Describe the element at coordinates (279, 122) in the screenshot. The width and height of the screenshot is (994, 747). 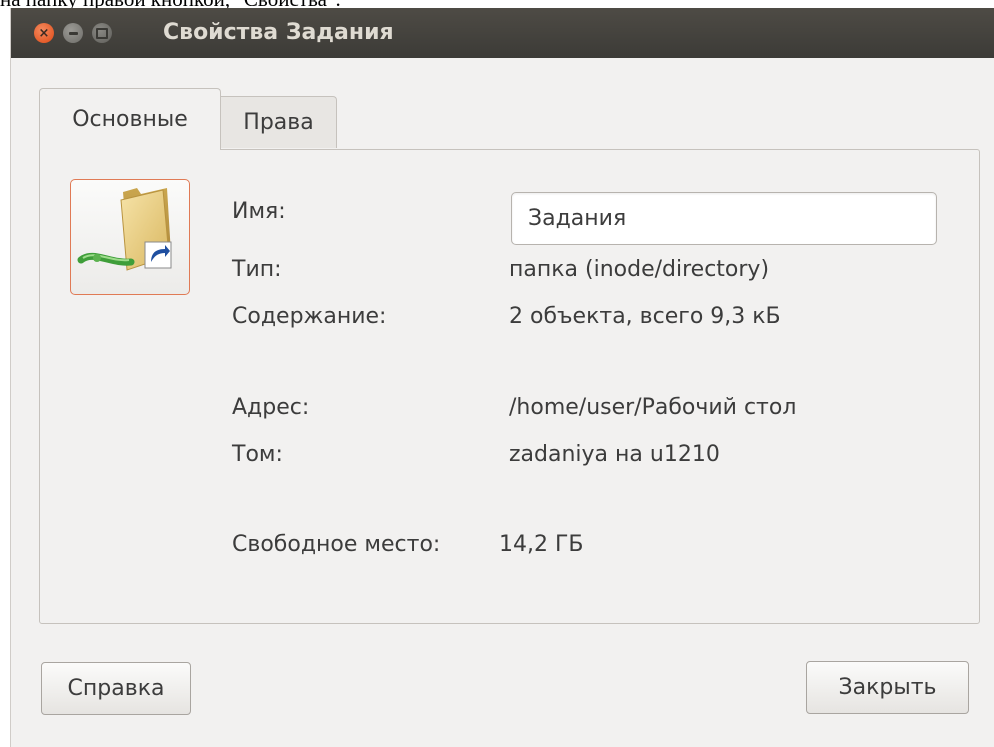
I see `tab-permissions: Права` at that location.